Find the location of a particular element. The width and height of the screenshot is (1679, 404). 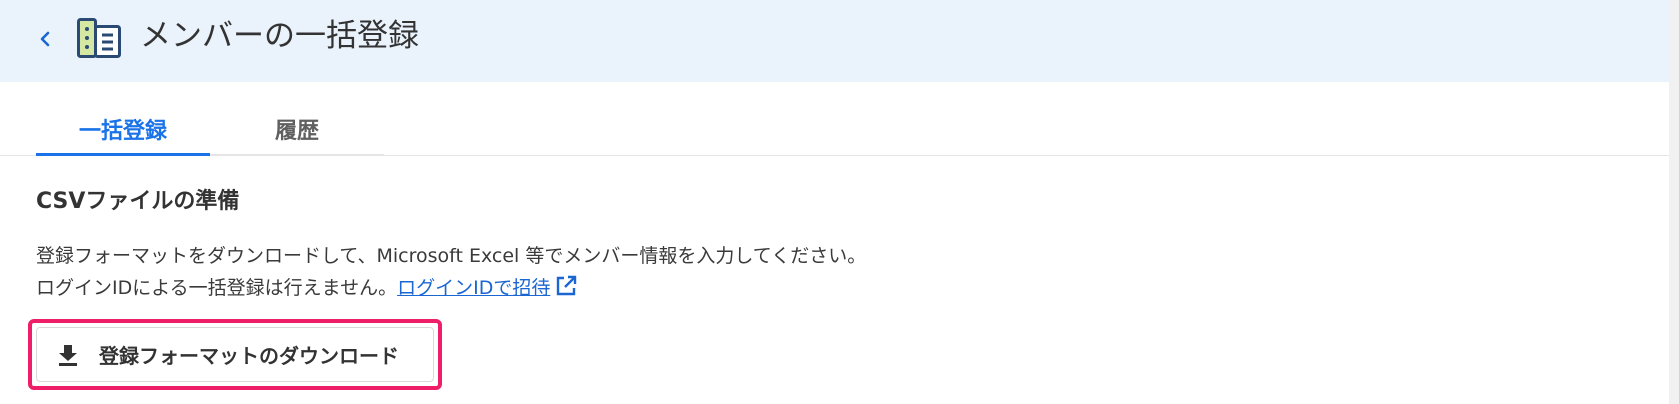

chevron-left-icon is located at coordinates (45, 39).